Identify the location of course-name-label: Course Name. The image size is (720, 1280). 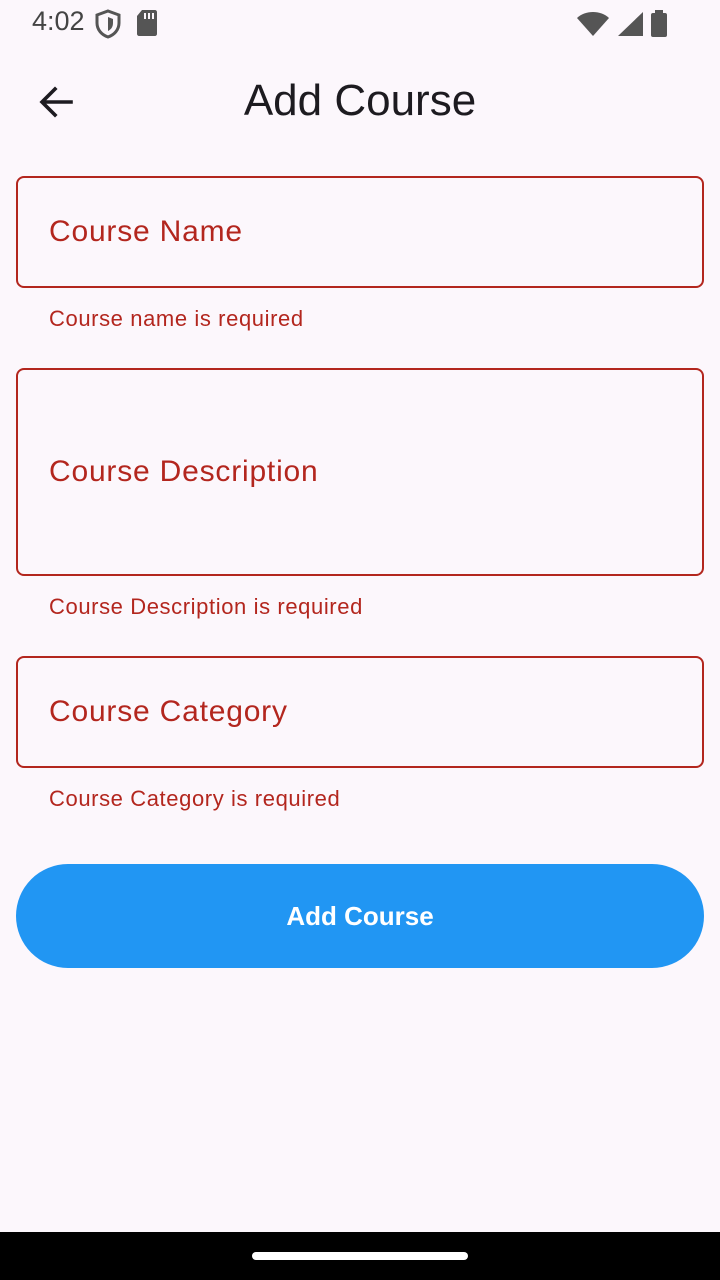
(146, 231).